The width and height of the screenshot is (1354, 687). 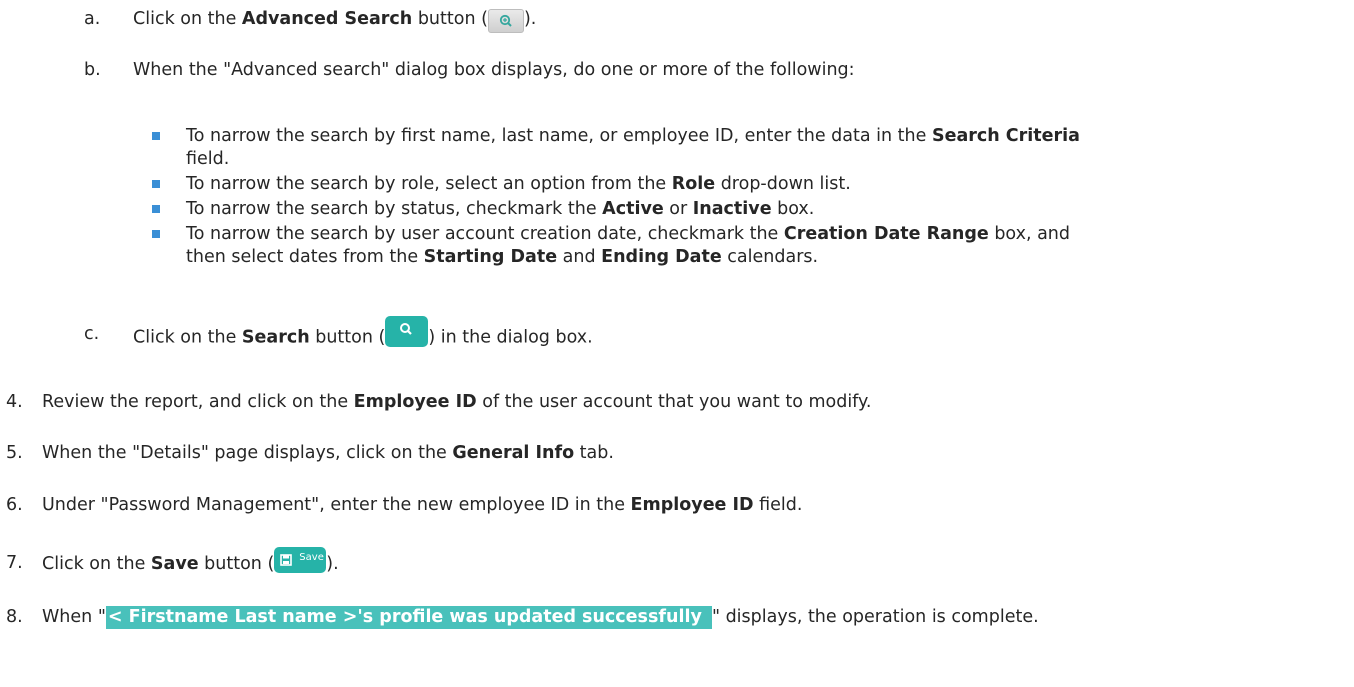 What do you see at coordinates (14, 505) in the screenshot?
I see `step-6-marker: 6.` at bounding box center [14, 505].